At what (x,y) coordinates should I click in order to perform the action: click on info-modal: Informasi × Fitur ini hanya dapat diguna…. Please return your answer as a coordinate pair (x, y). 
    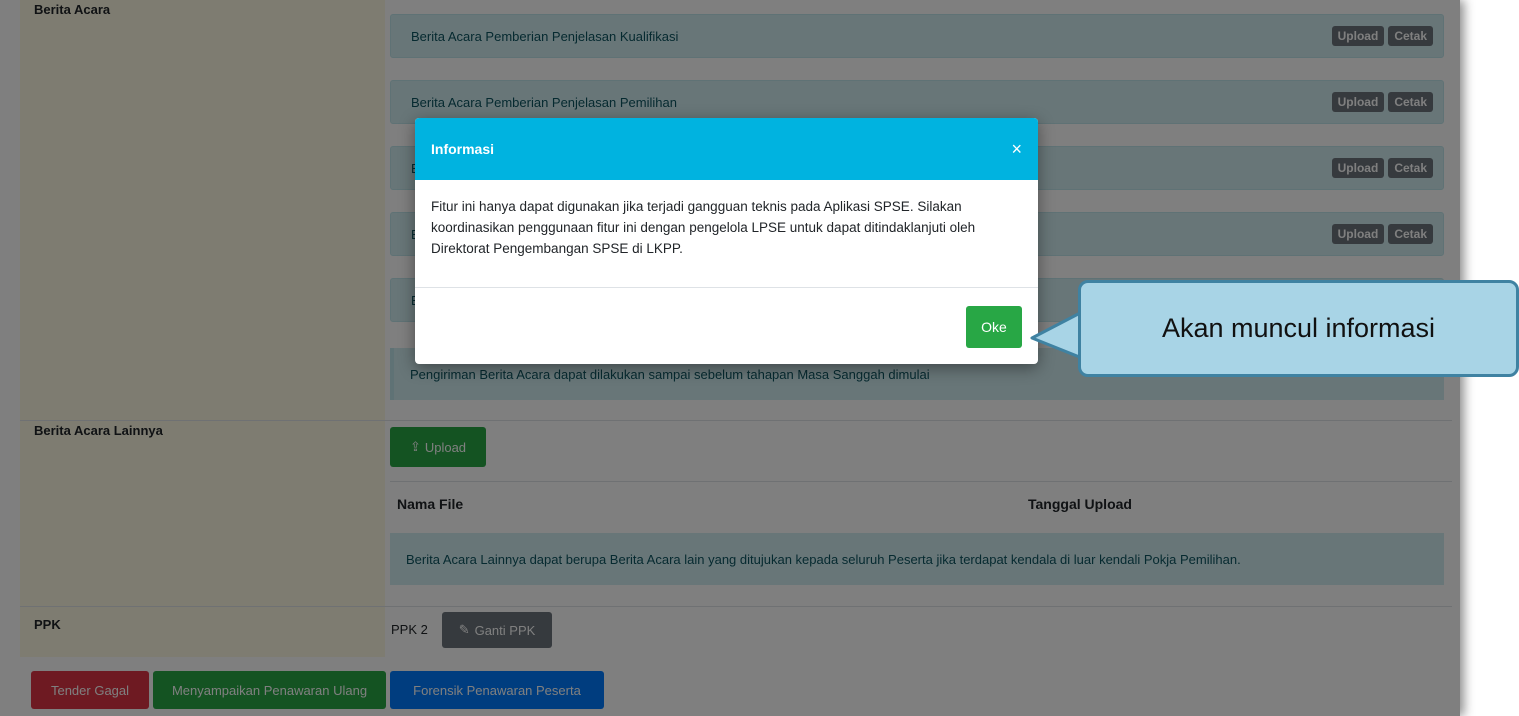
    Looking at the image, I should click on (726, 241).